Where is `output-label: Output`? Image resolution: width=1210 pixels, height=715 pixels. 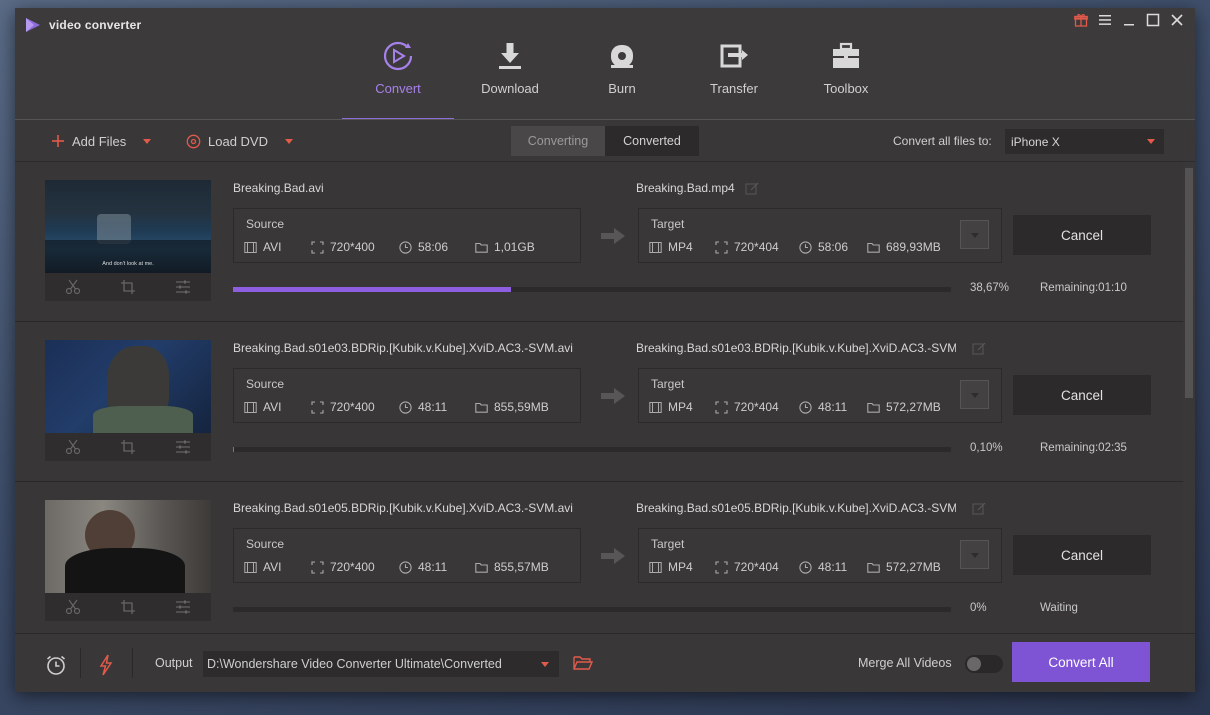 output-label: Output is located at coordinates (174, 663).